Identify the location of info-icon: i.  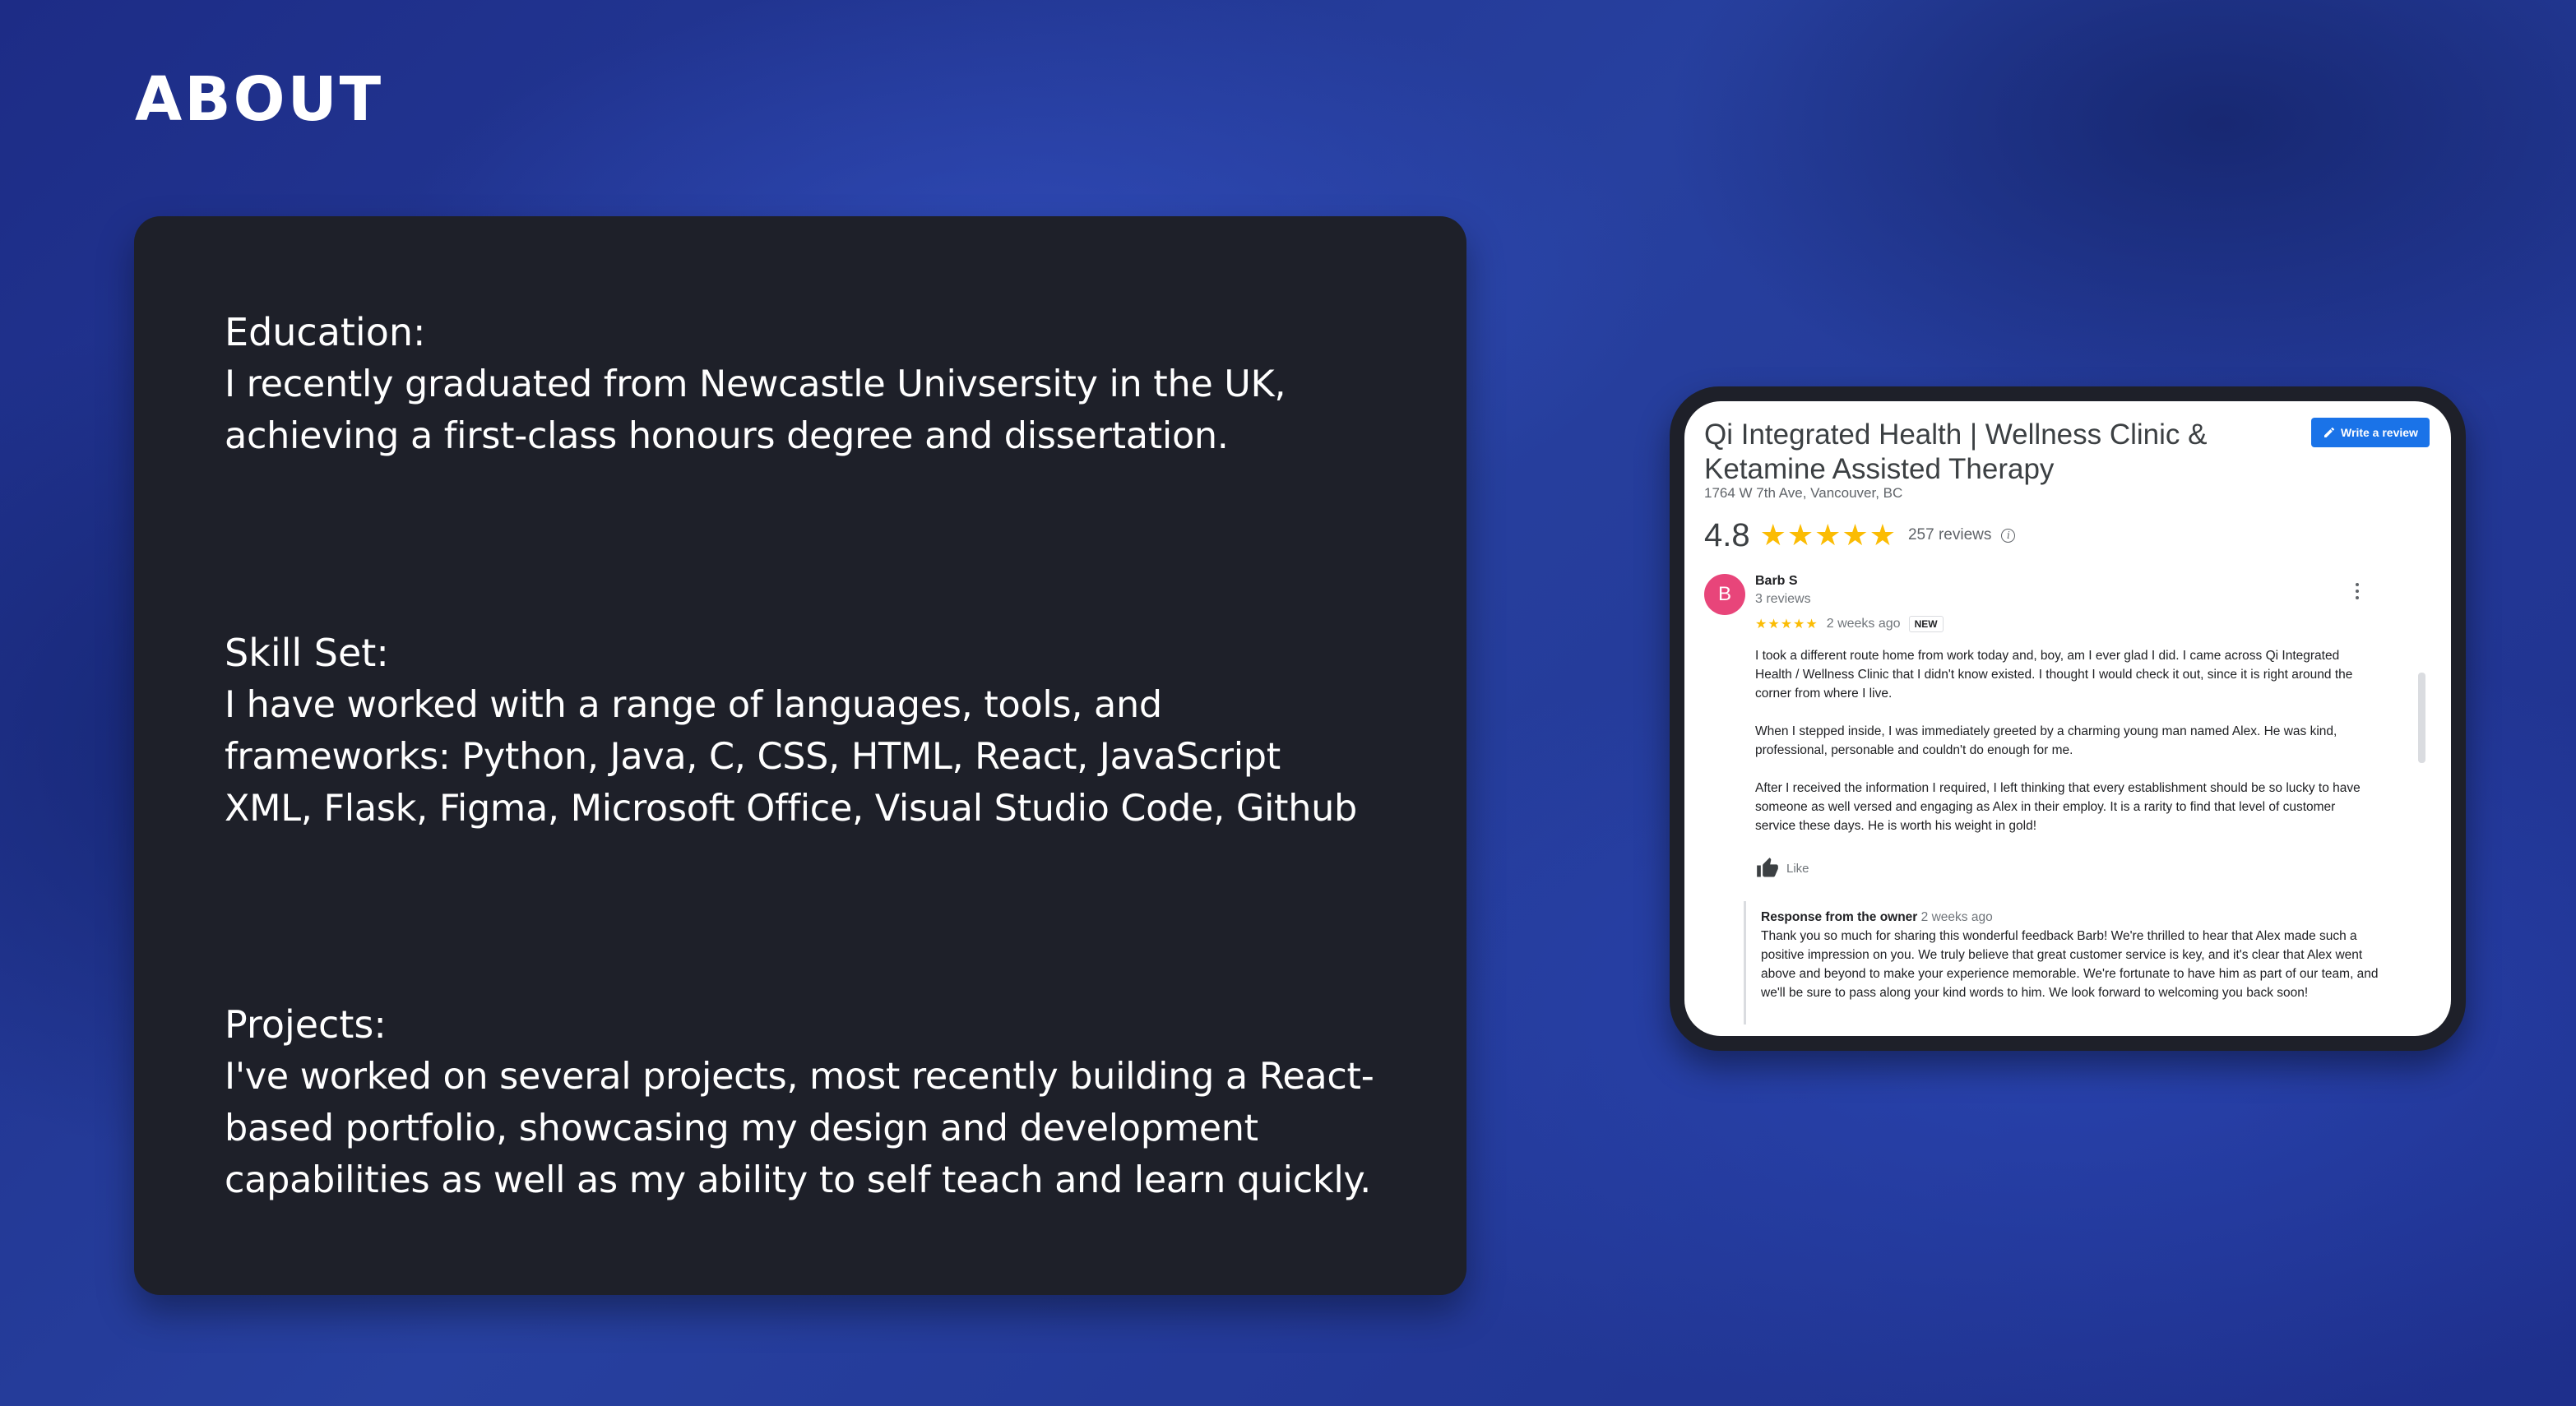
(2008, 535).